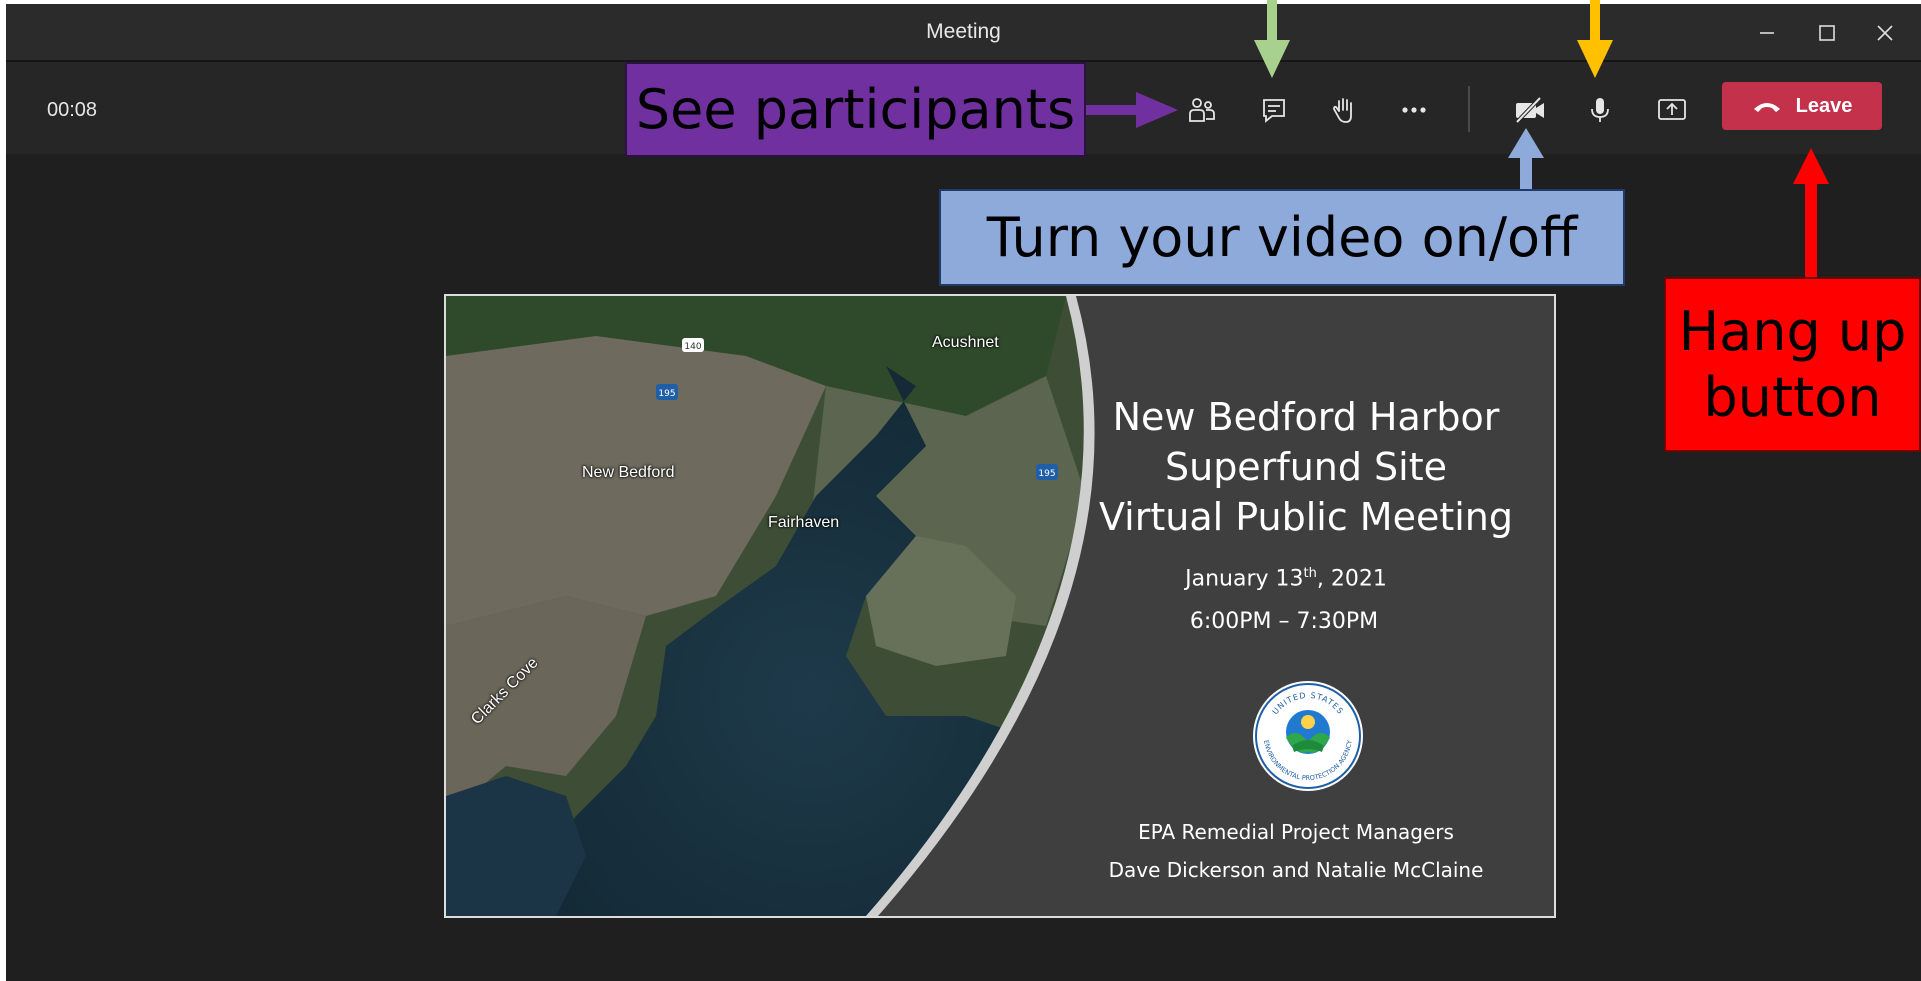 This screenshot has height=981, width=1921. I want to click on microphone-icon, so click(1600, 110).